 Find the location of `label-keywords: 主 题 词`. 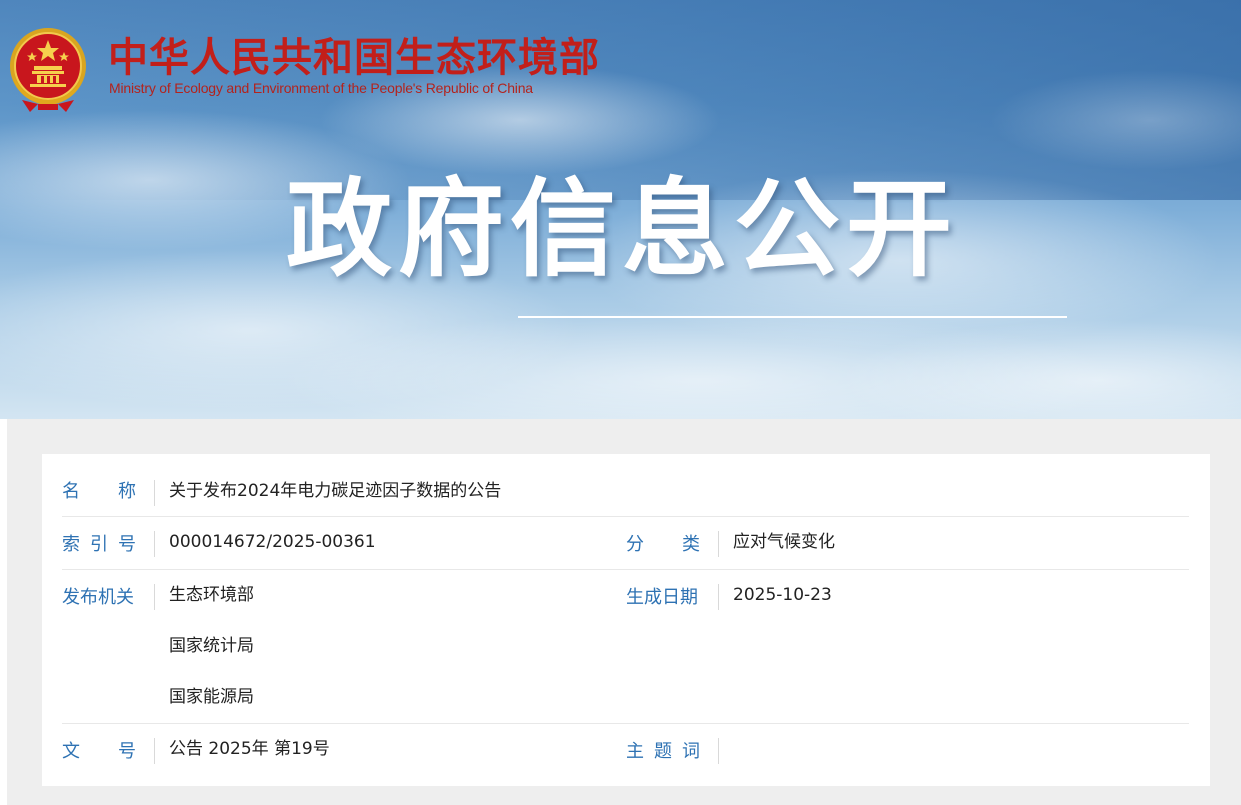

label-keywords: 主 题 词 is located at coordinates (663, 751).